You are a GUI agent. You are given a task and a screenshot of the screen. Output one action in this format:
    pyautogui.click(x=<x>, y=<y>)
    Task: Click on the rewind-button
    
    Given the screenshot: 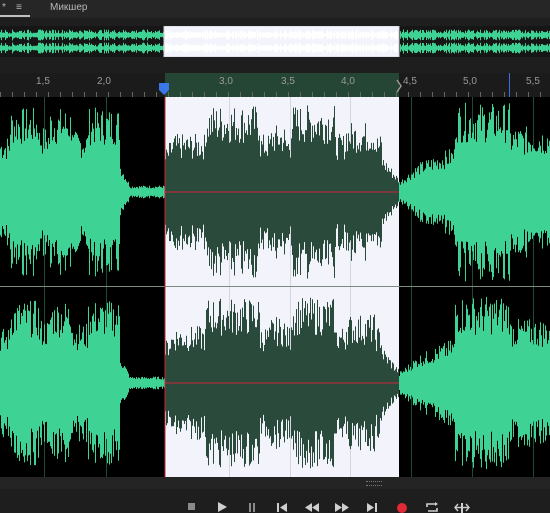 What is the action you would take?
    pyautogui.click(x=312, y=506)
    